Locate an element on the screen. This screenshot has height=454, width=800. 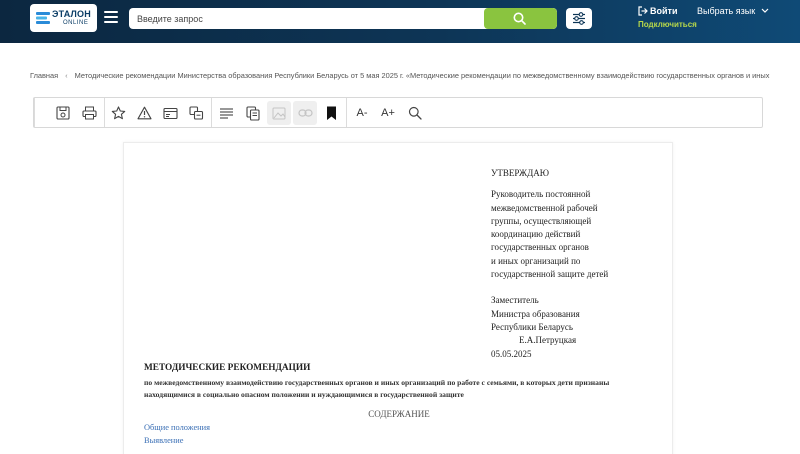
list-icon is located at coordinates (226, 113).